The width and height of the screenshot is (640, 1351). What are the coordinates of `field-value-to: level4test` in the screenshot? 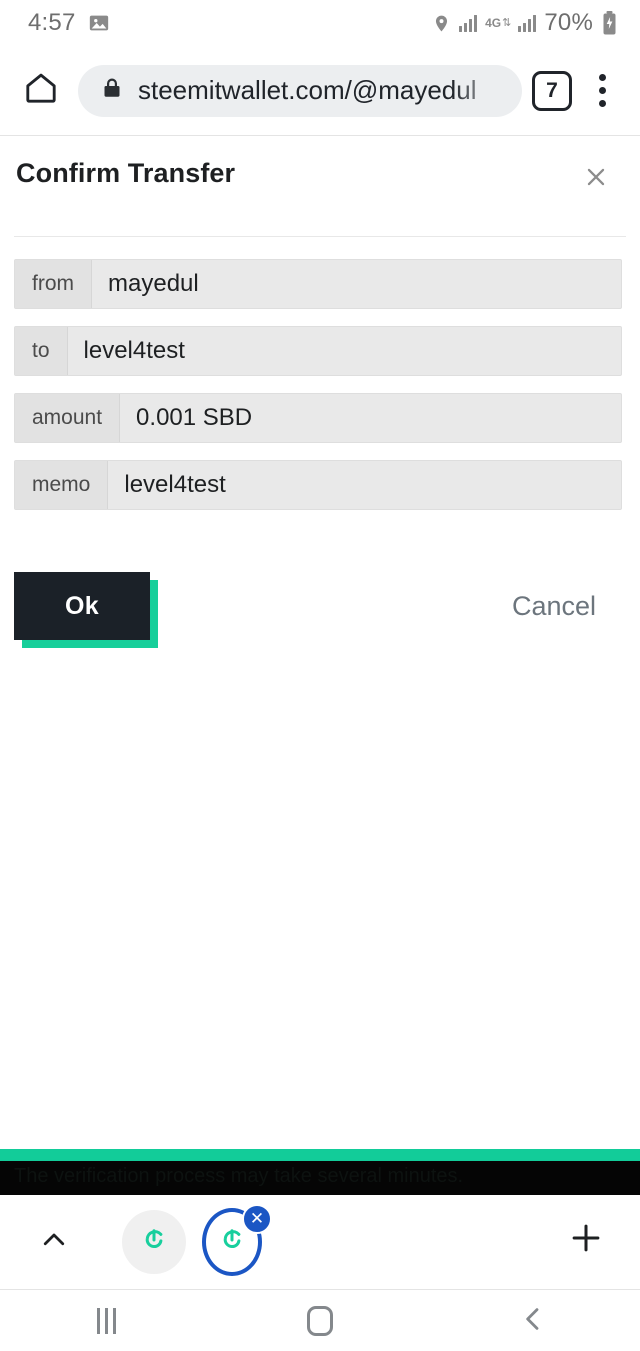 It's located at (134, 350).